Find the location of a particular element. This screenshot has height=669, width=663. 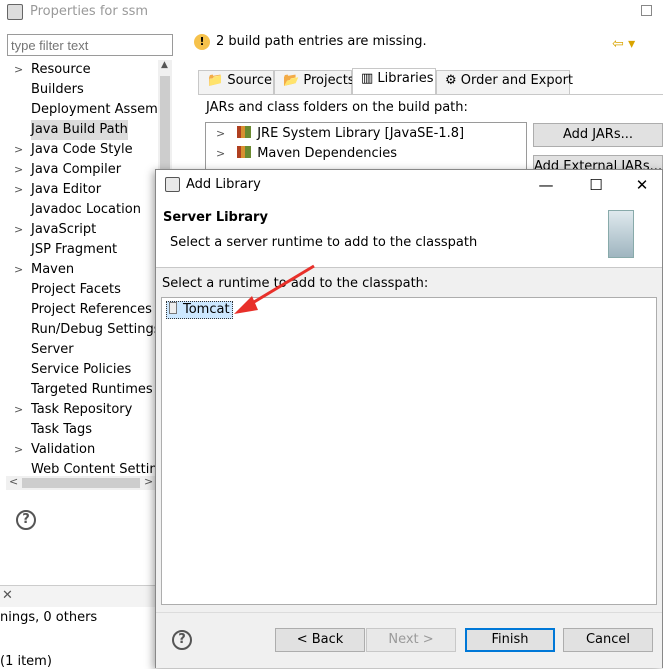

tree-item: Builders is located at coordinates (80, 90).